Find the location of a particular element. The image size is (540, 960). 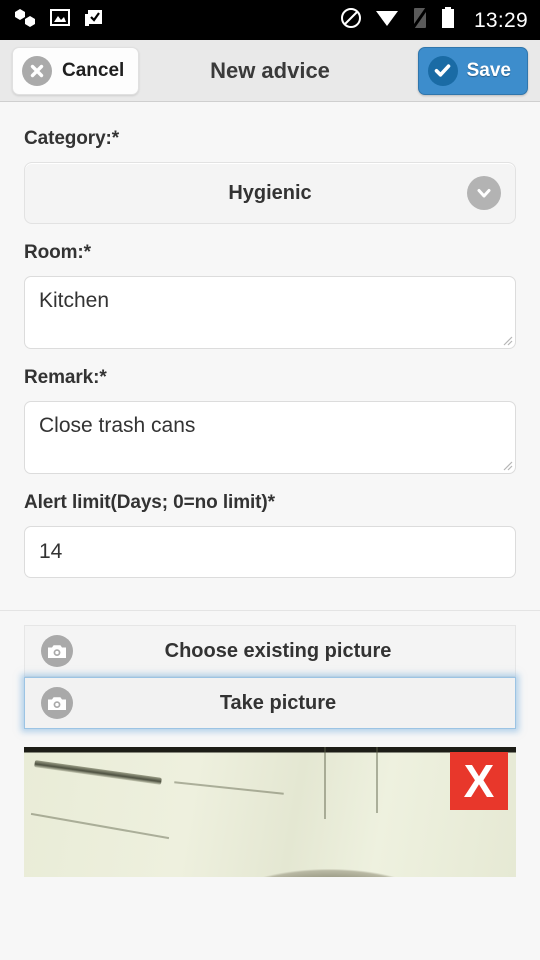

clipboard-check-icon is located at coordinates (94, 20).